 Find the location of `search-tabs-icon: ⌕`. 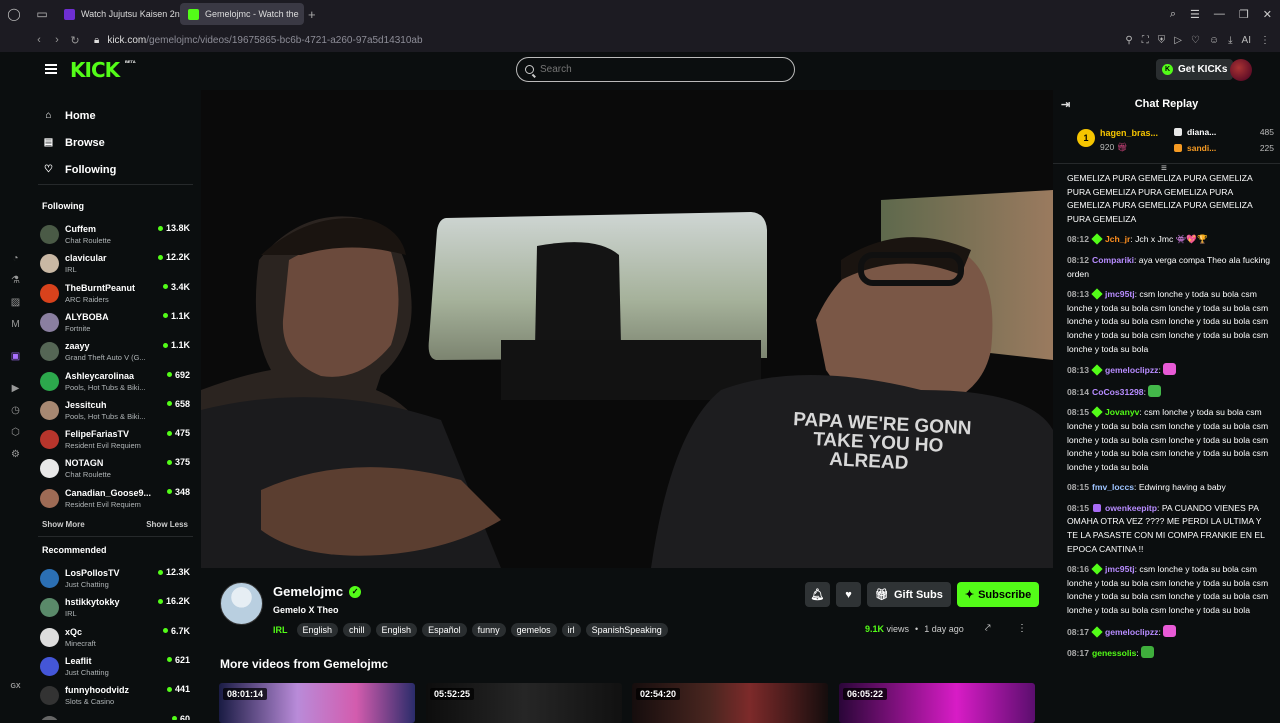

search-tabs-icon: ⌕ is located at coordinates (1173, 14).